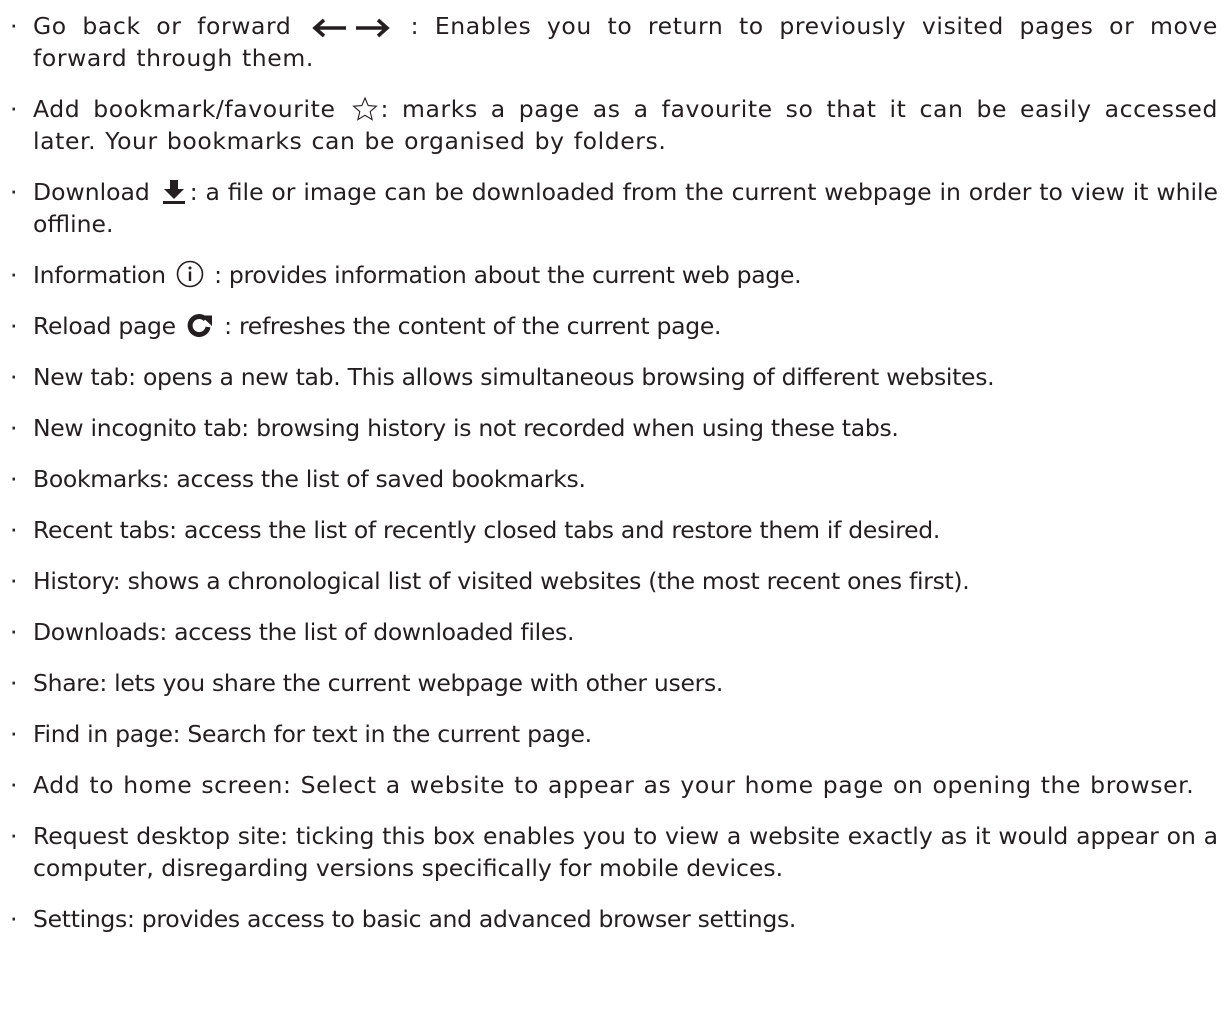  I want to click on item-label: Reload page, so click(104, 326).